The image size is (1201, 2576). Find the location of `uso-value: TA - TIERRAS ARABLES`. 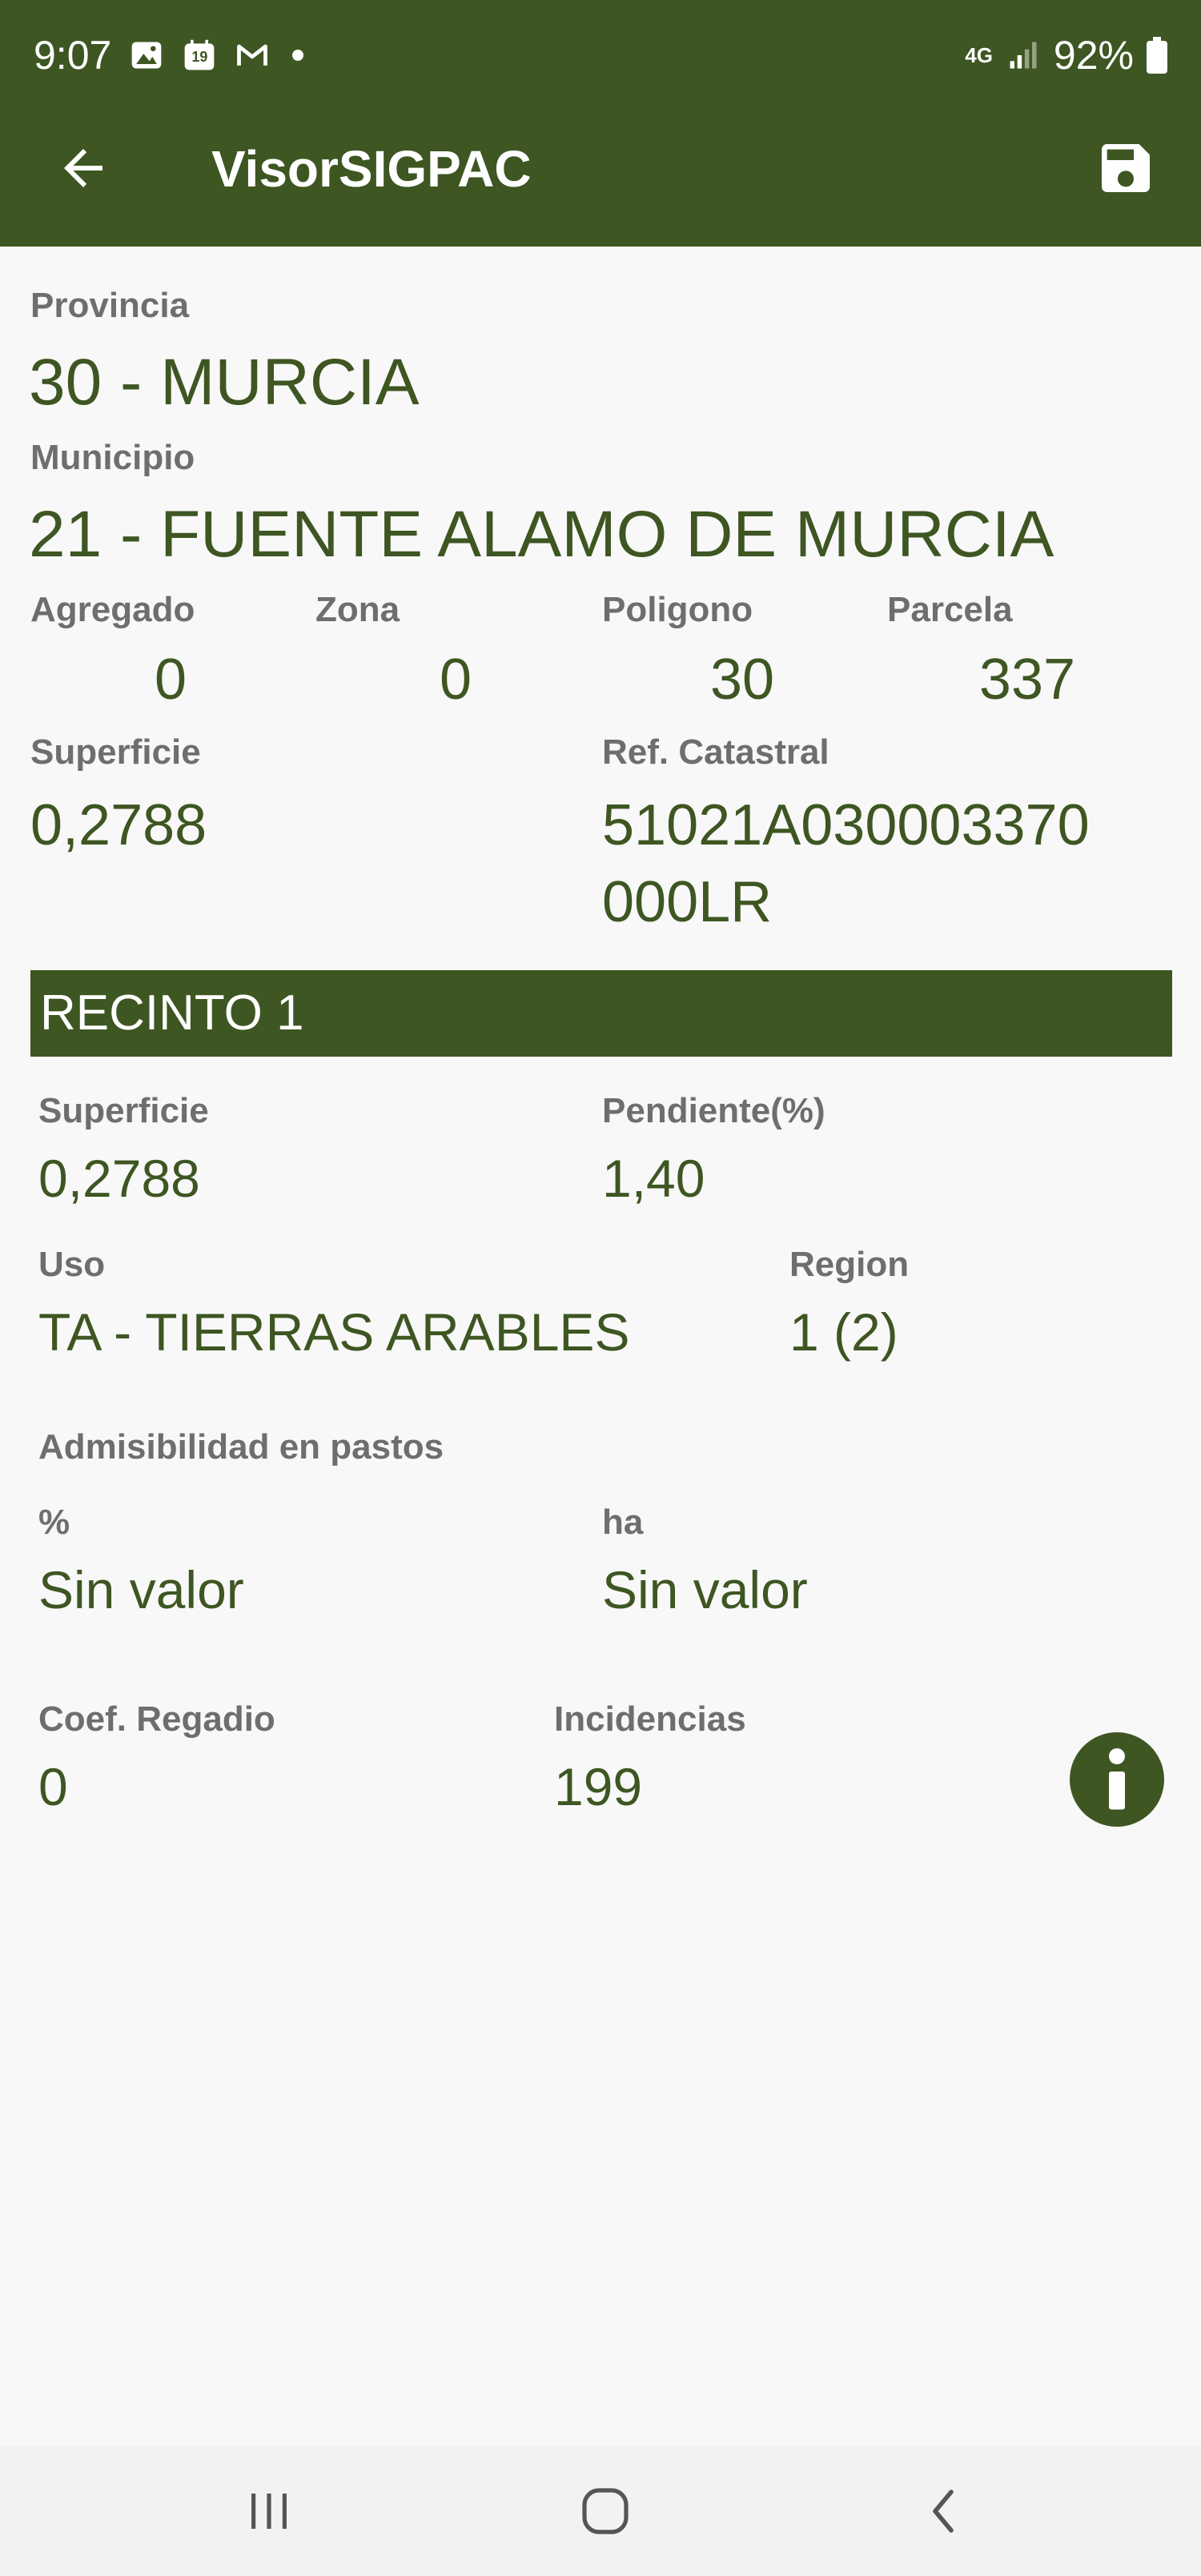

uso-value: TA - TIERRAS ARABLES is located at coordinates (334, 1332).